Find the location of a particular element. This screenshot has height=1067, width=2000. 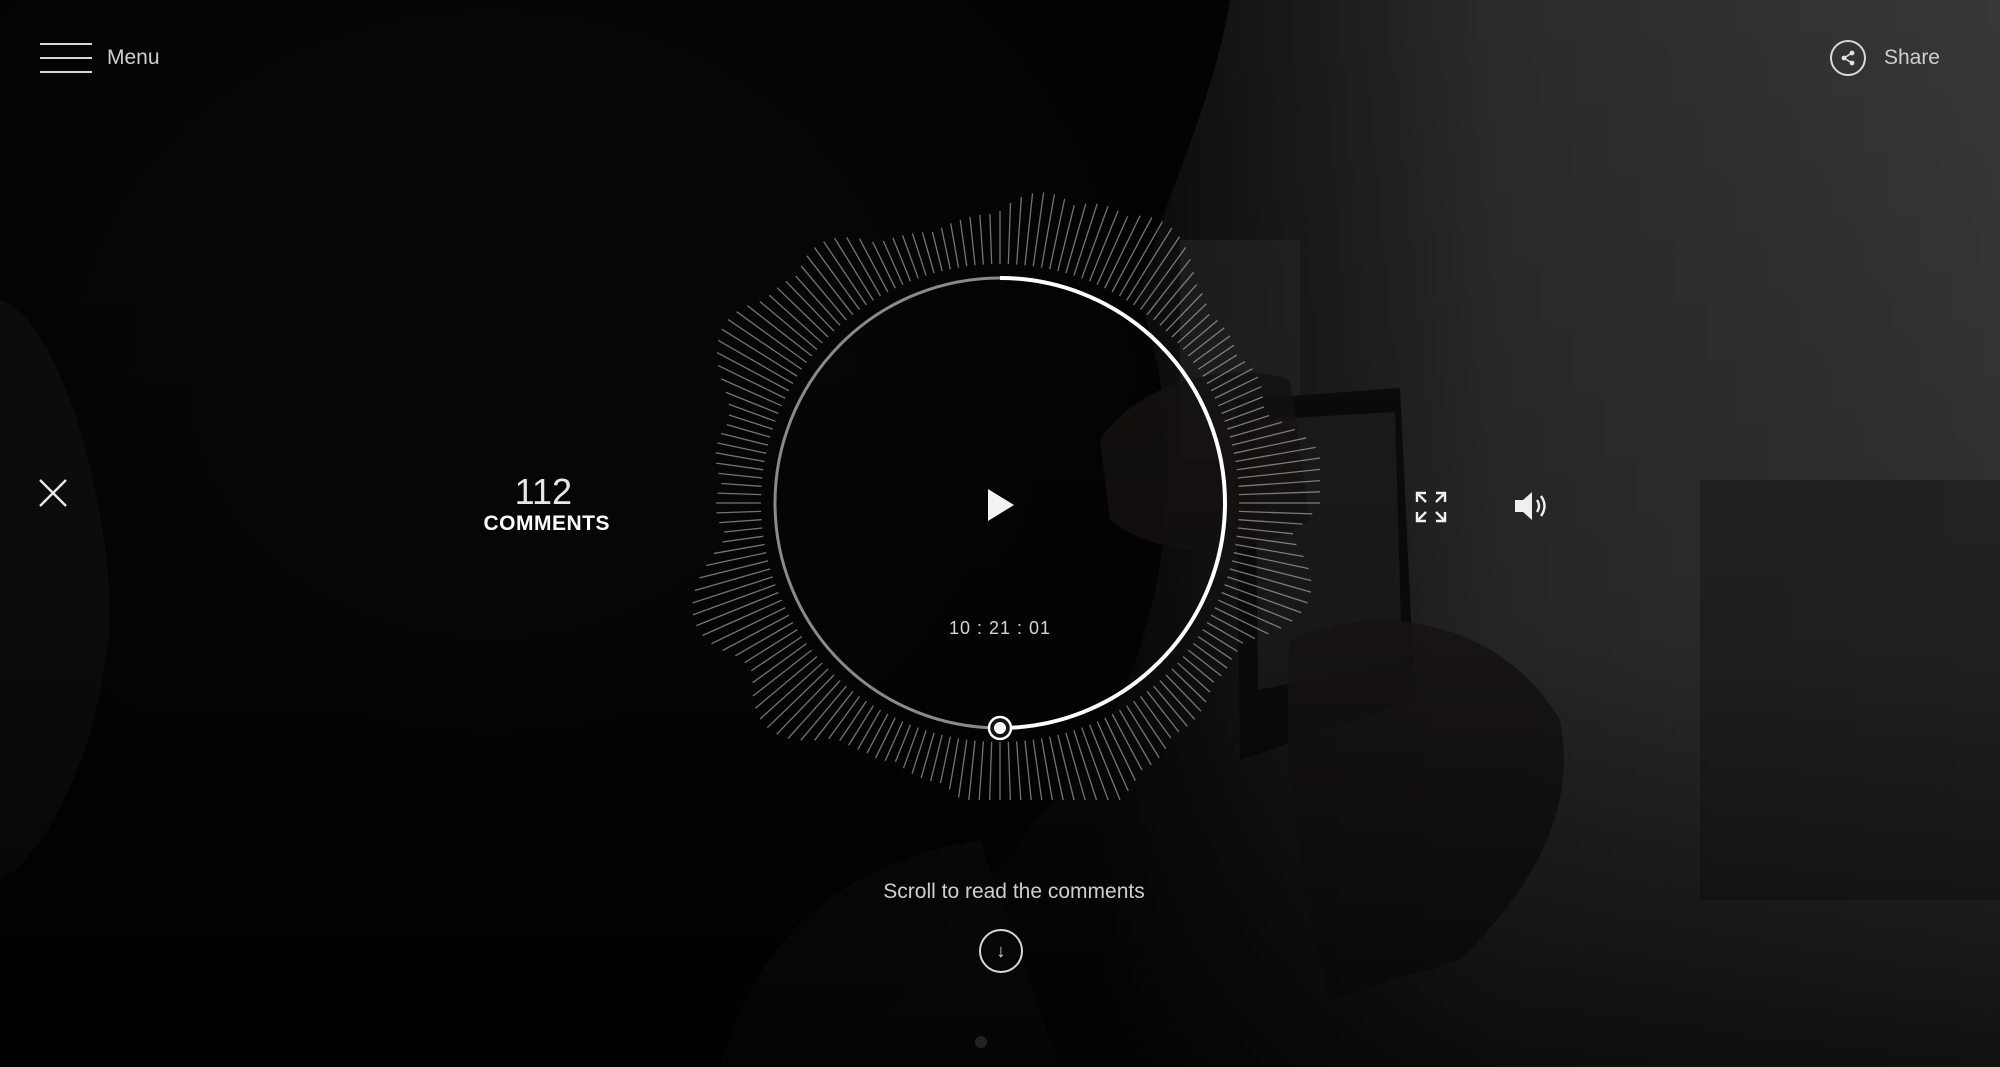

arrow-down-icon: ↓ is located at coordinates (1001, 950).